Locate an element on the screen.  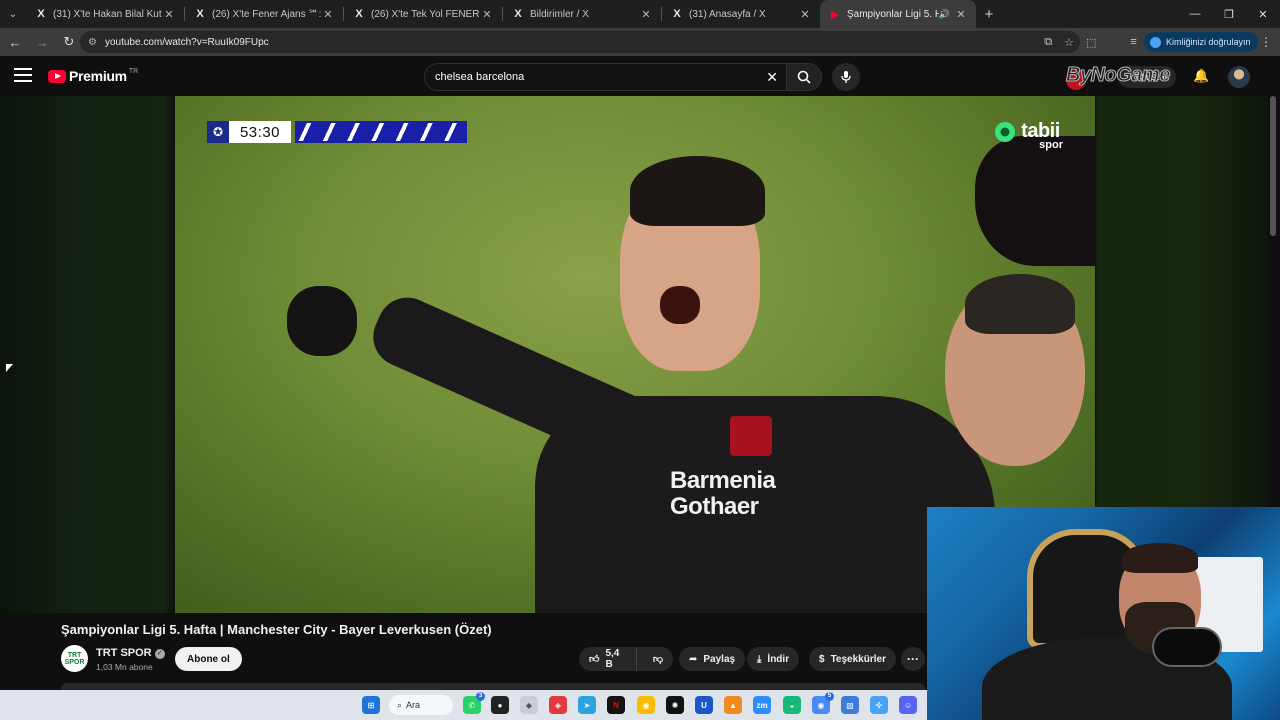
subscribe-button: Abone ol is located at coordinates (208, 659).